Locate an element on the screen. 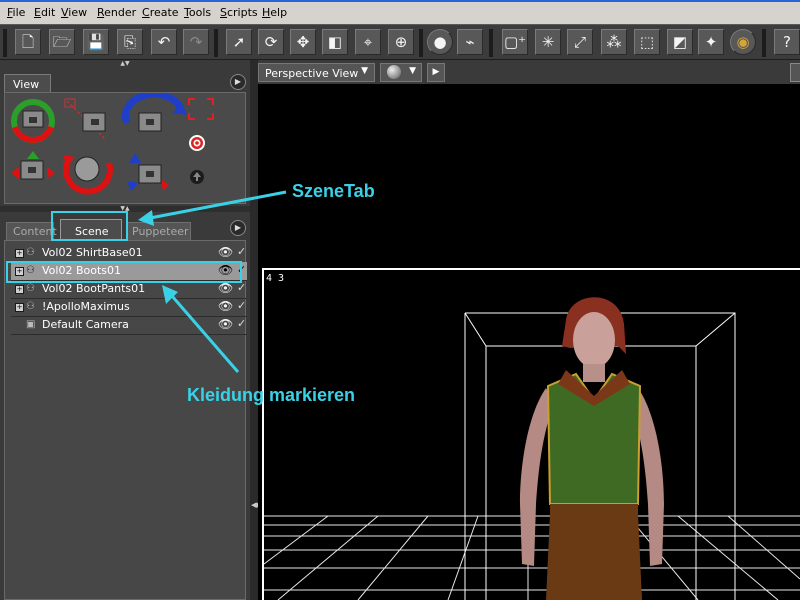 The width and height of the screenshot is (800, 600). sphere-display-icon is located at coordinates (394, 72).